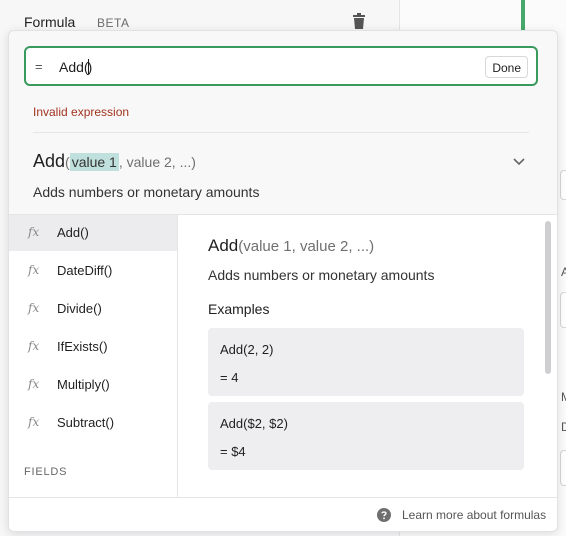  What do you see at coordinates (83, 384) in the screenshot?
I see `function-label: Multiply()` at bounding box center [83, 384].